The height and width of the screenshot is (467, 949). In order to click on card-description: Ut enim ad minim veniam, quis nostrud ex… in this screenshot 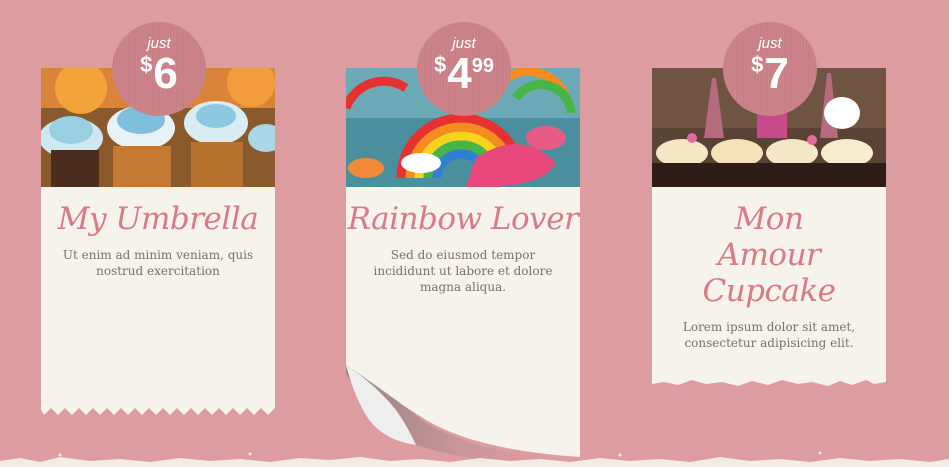, I will do `click(158, 263)`.